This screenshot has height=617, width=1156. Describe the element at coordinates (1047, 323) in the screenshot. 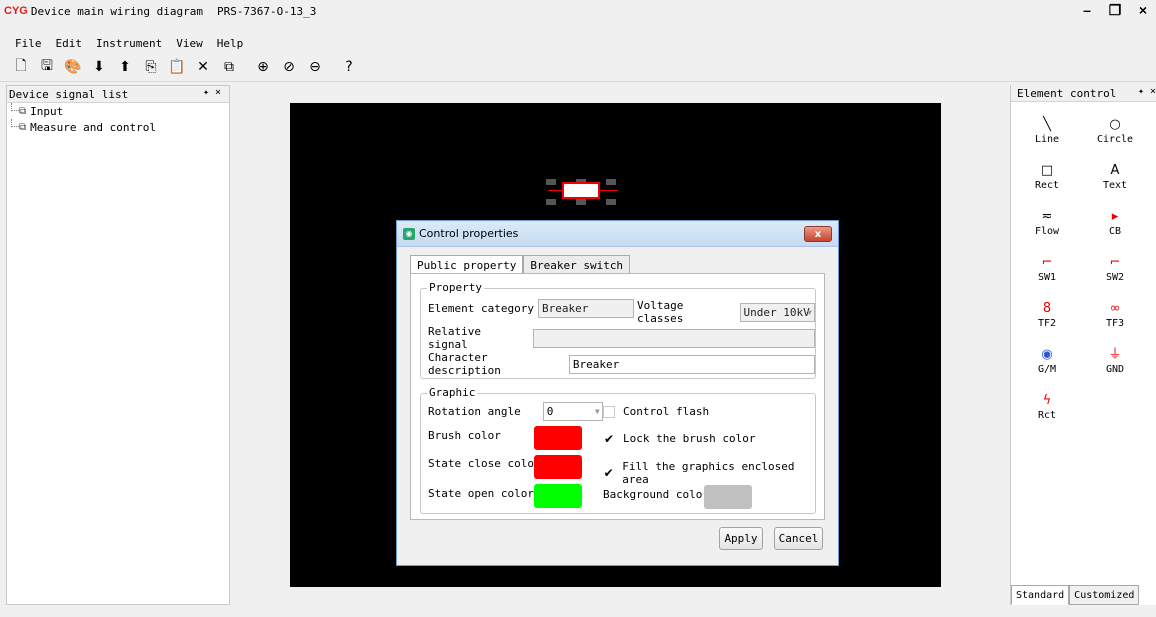

I see `element-label: TF2` at that location.